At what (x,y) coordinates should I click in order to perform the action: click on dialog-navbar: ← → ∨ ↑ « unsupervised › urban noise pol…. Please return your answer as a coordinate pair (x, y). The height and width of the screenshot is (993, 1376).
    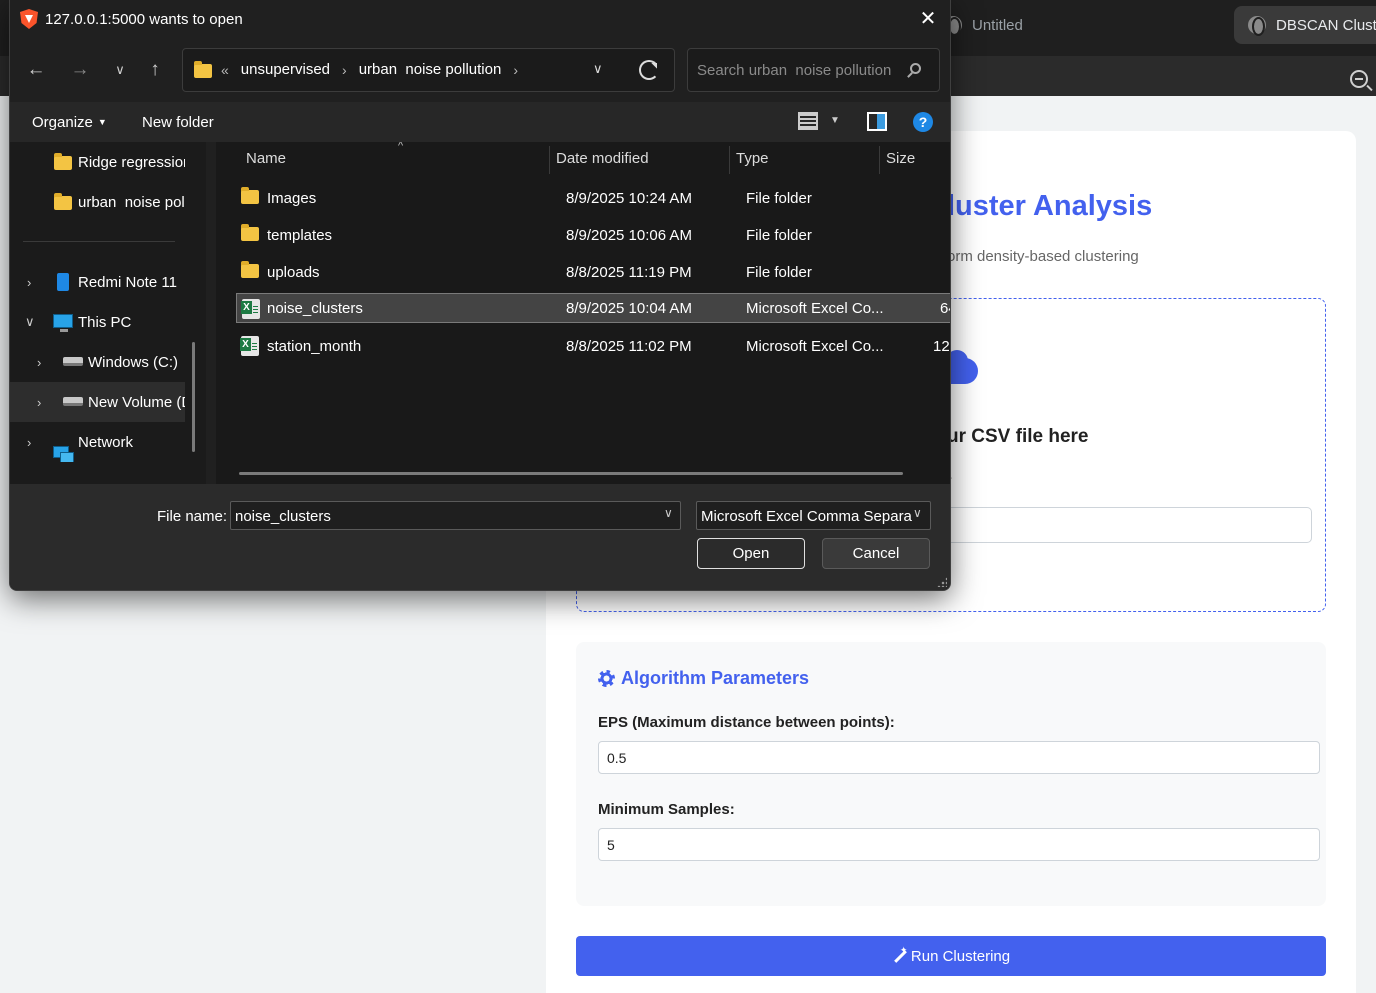
    Looking at the image, I should click on (480, 70).